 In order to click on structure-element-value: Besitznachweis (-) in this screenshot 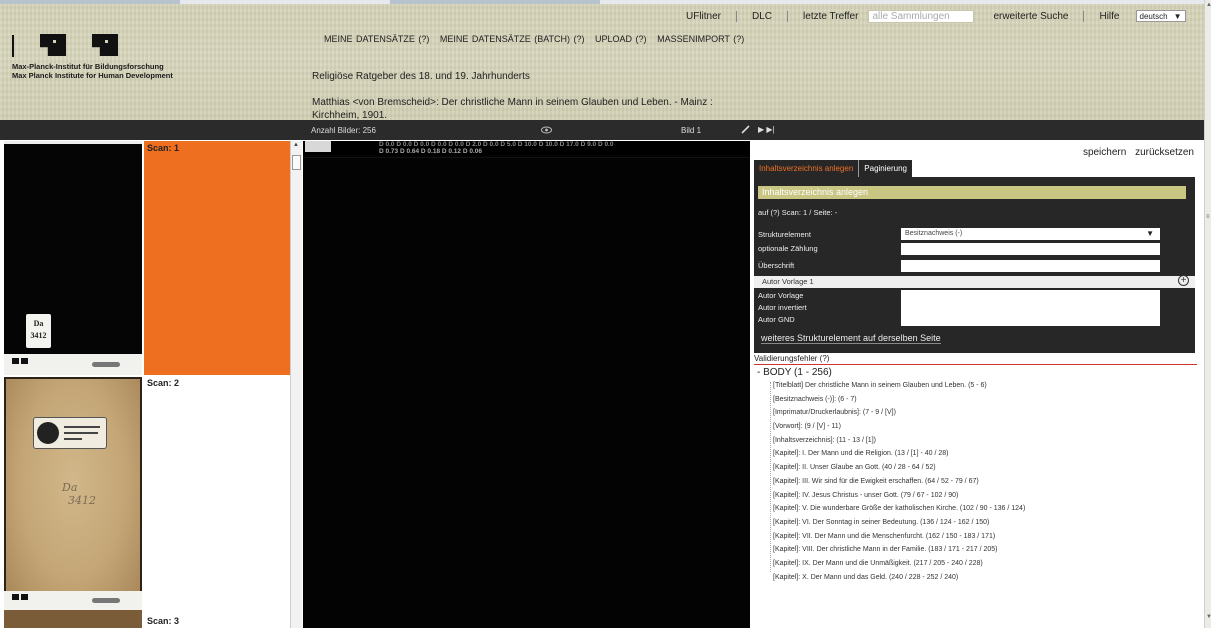, I will do `click(934, 233)`.